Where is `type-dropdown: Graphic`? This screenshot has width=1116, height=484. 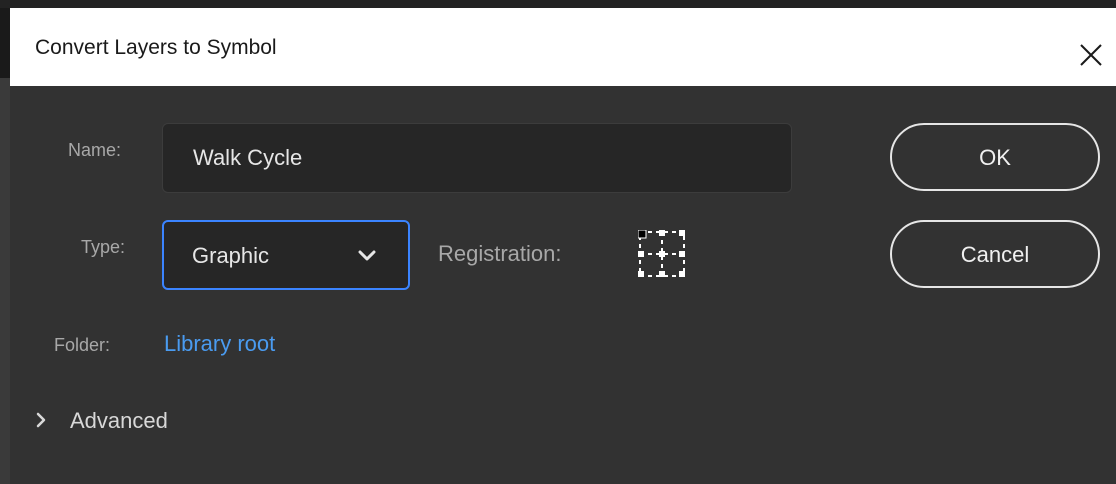
type-dropdown: Graphic is located at coordinates (286, 255).